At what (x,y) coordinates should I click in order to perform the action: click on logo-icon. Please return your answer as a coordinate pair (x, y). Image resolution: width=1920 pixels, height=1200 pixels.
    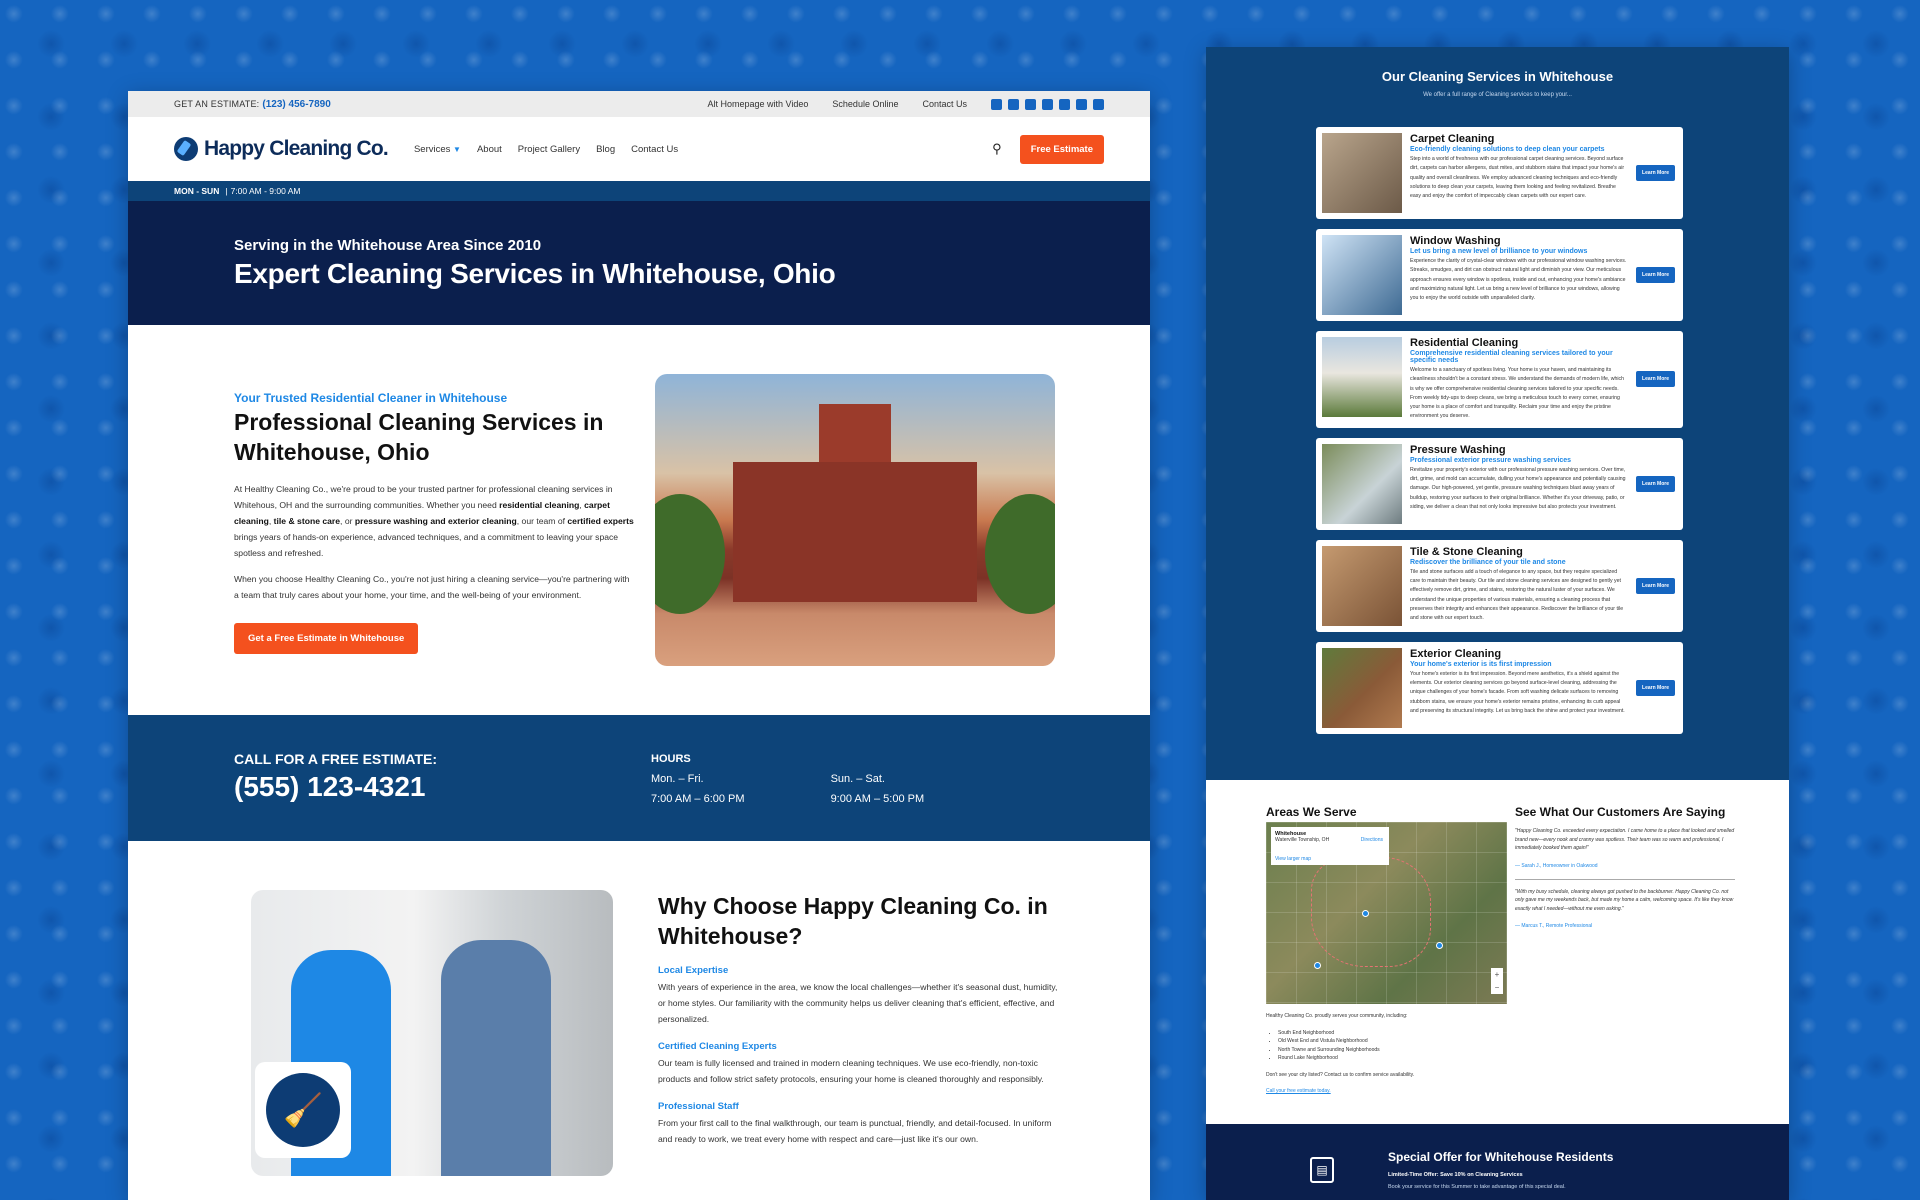
    Looking at the image, I should click on (186, 149).